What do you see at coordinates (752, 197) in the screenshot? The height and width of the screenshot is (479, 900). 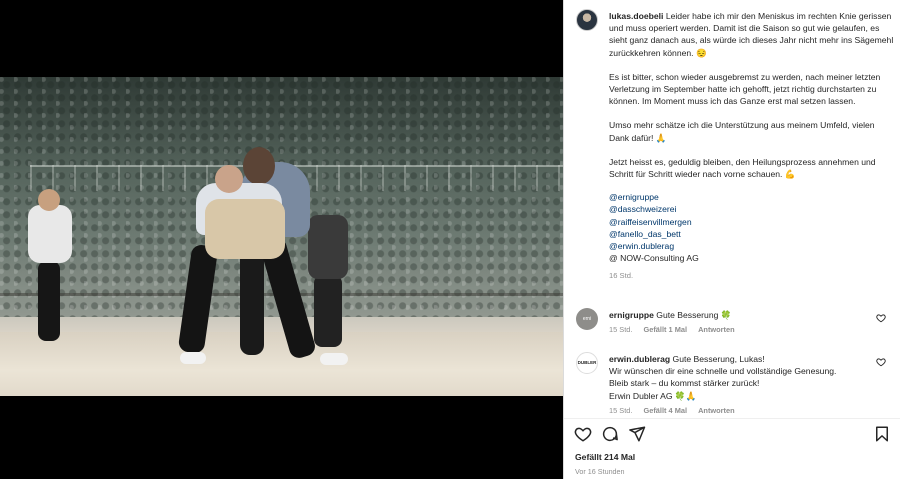 I see `mention-link: @ernigruppe` at bounding box center [752, 197].